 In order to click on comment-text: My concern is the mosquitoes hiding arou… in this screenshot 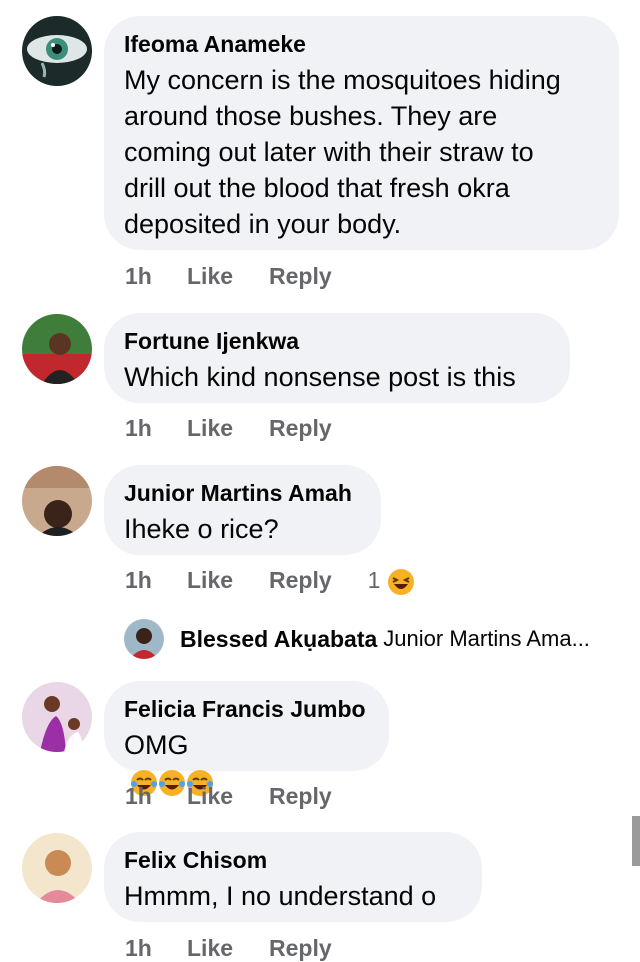, I will do `click(342, 152)`.